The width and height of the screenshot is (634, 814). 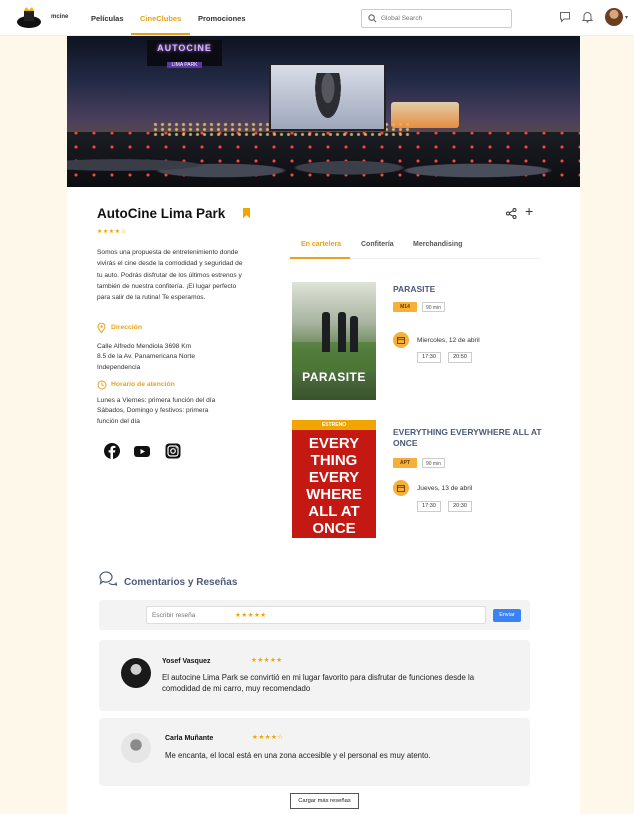 What do you see at coordinates (251, 615) in the screenshot?
I see `review-star-selector: ★★★★★` at bounding box center [251, 615].